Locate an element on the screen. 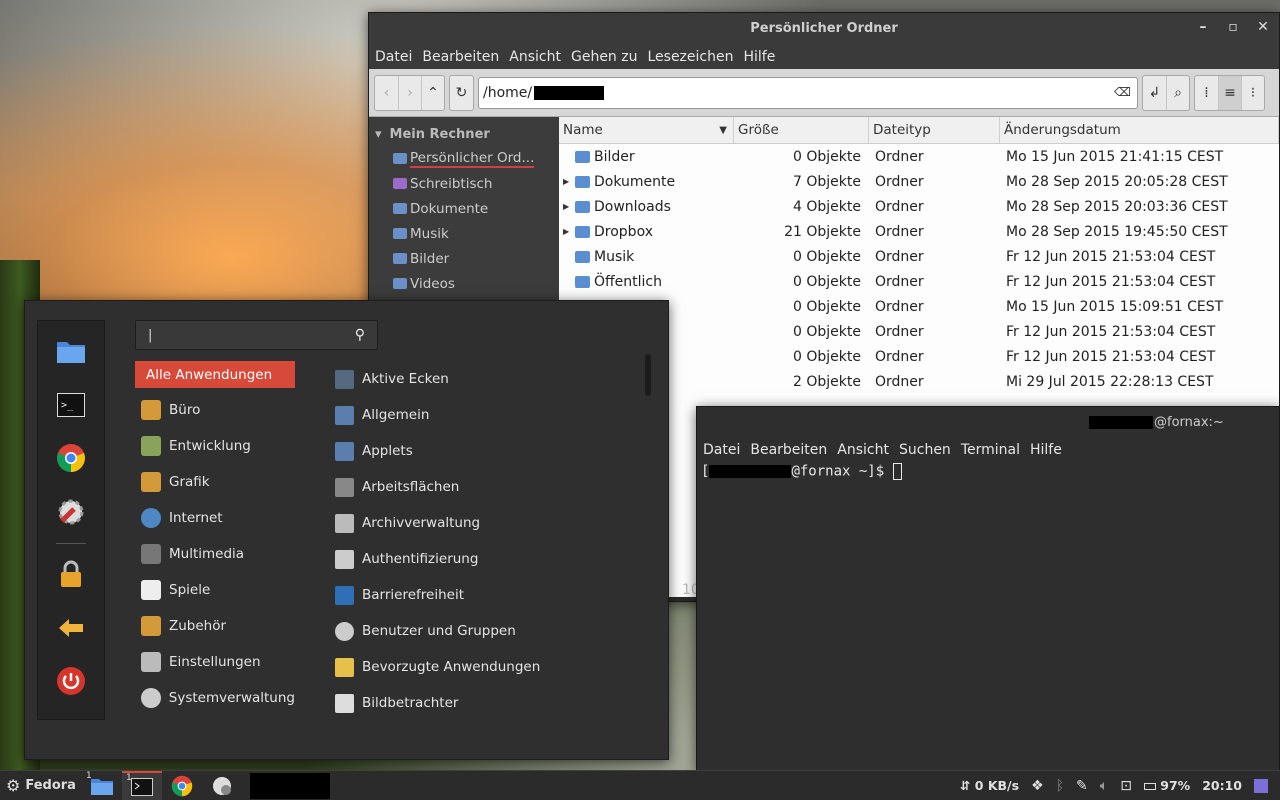  app-allgemein: Allgemein is located at coordinates (485, 415).